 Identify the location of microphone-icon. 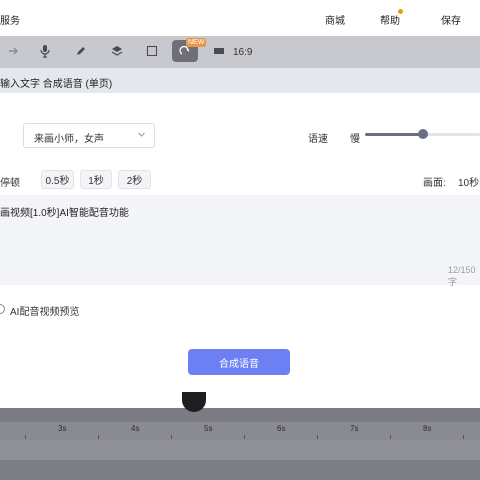
(45, 51).